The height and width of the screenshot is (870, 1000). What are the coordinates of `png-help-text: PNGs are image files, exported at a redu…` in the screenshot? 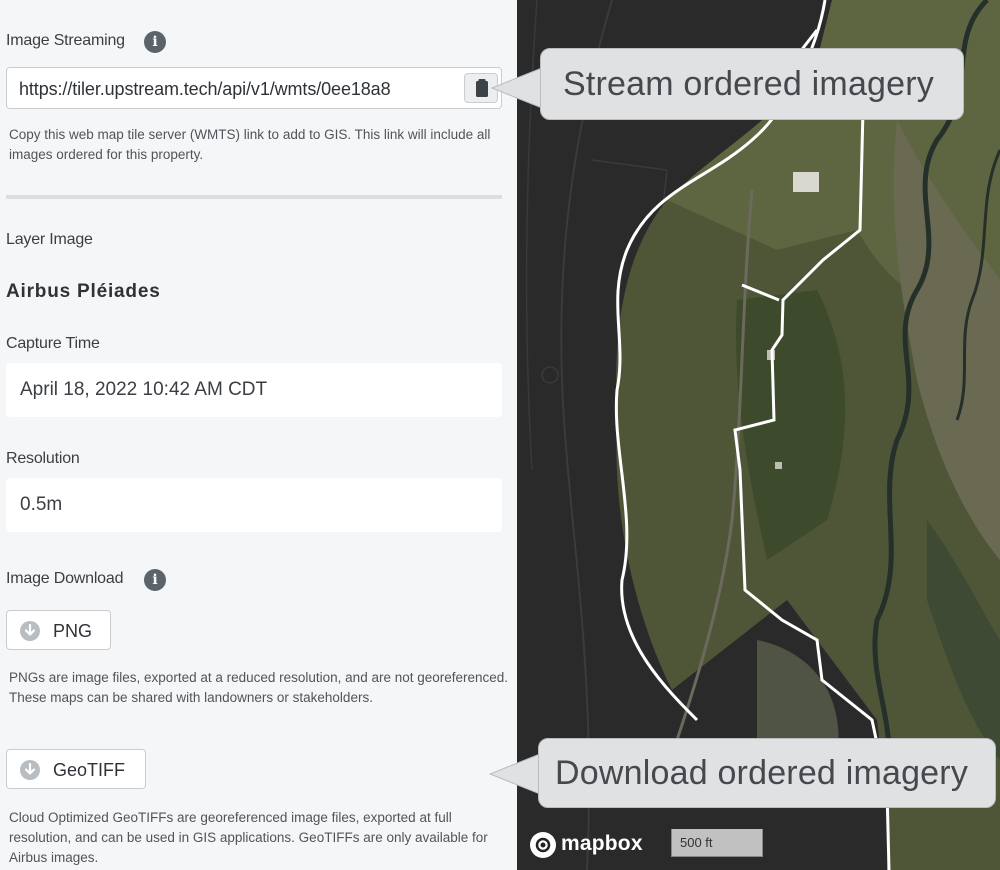 It's located at (259, 687).